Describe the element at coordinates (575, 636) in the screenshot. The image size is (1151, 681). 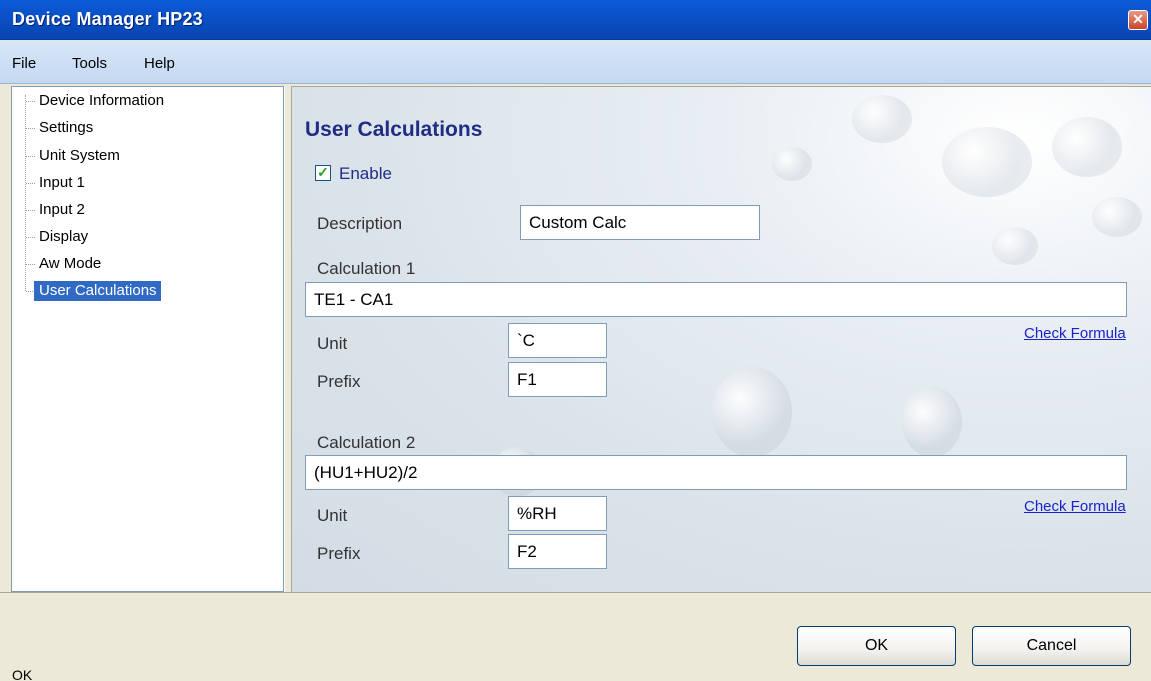
I see `bottom-bar: OK Cancel OK` at that location.